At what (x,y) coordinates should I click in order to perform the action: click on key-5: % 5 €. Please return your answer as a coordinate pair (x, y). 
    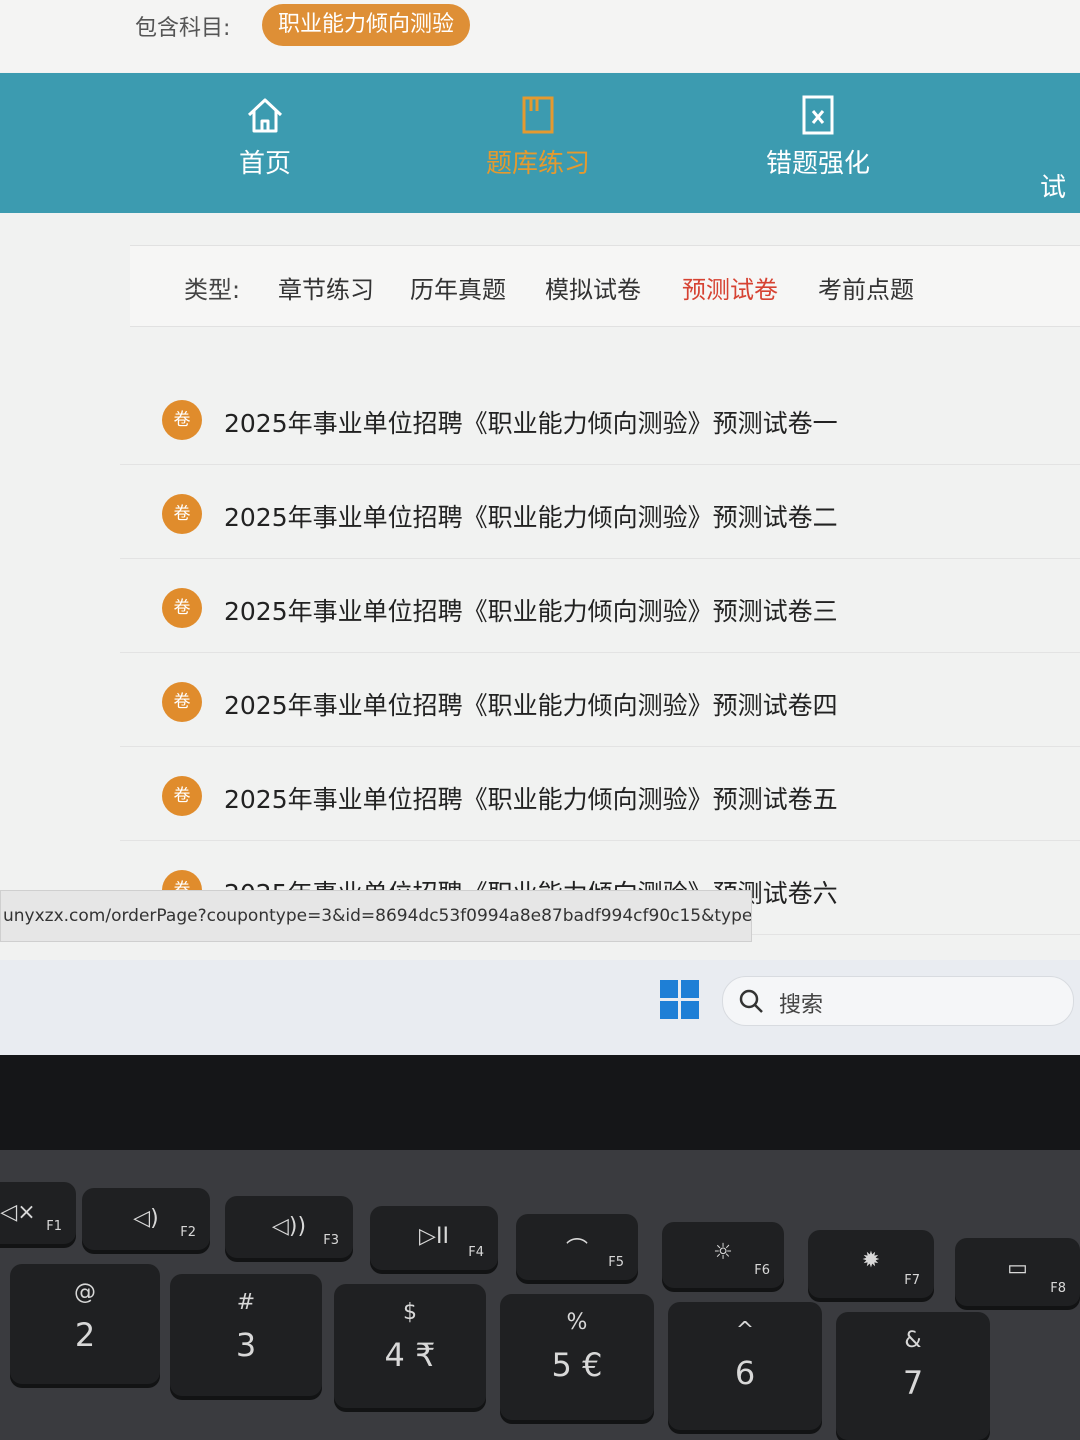
    Looking at the image, I should click on (577, 1357).